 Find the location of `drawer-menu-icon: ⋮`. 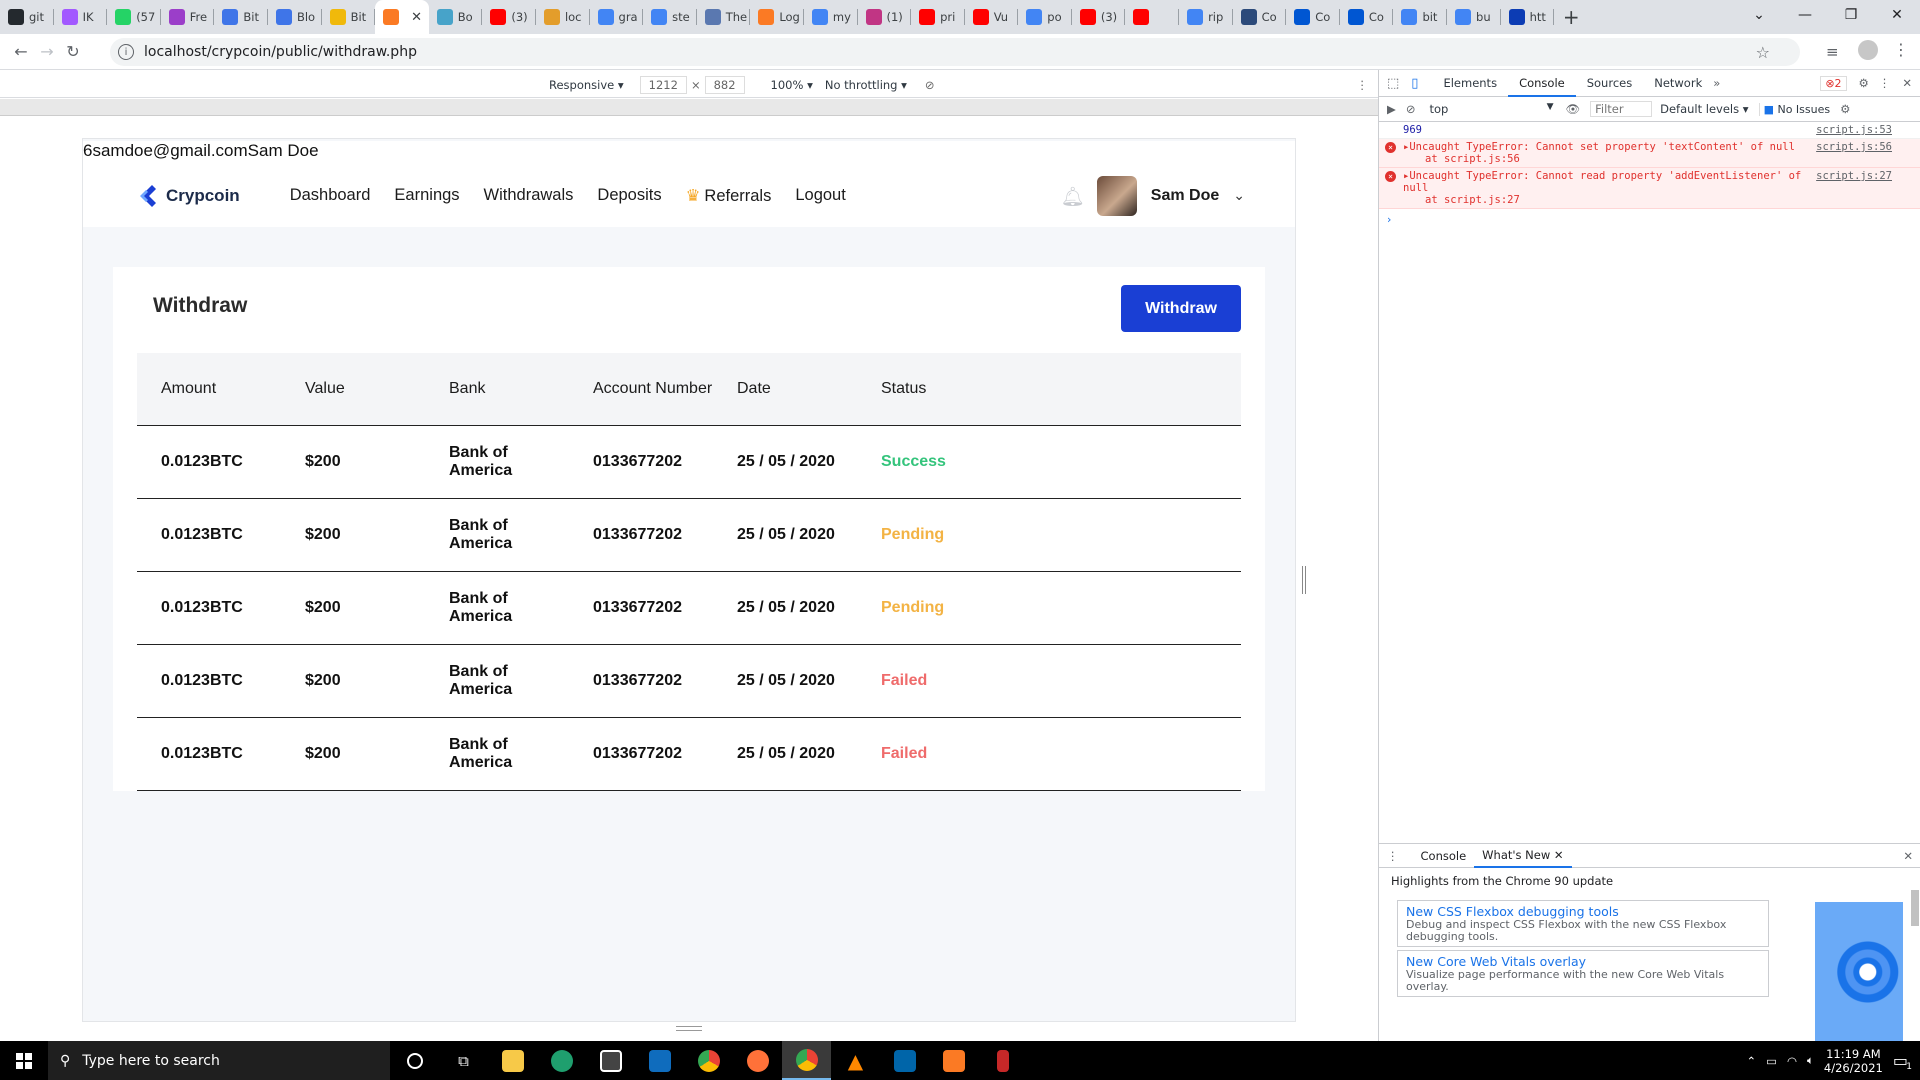

drawer-menu-icon: ⋮ is located at coordinates (1393, 856).